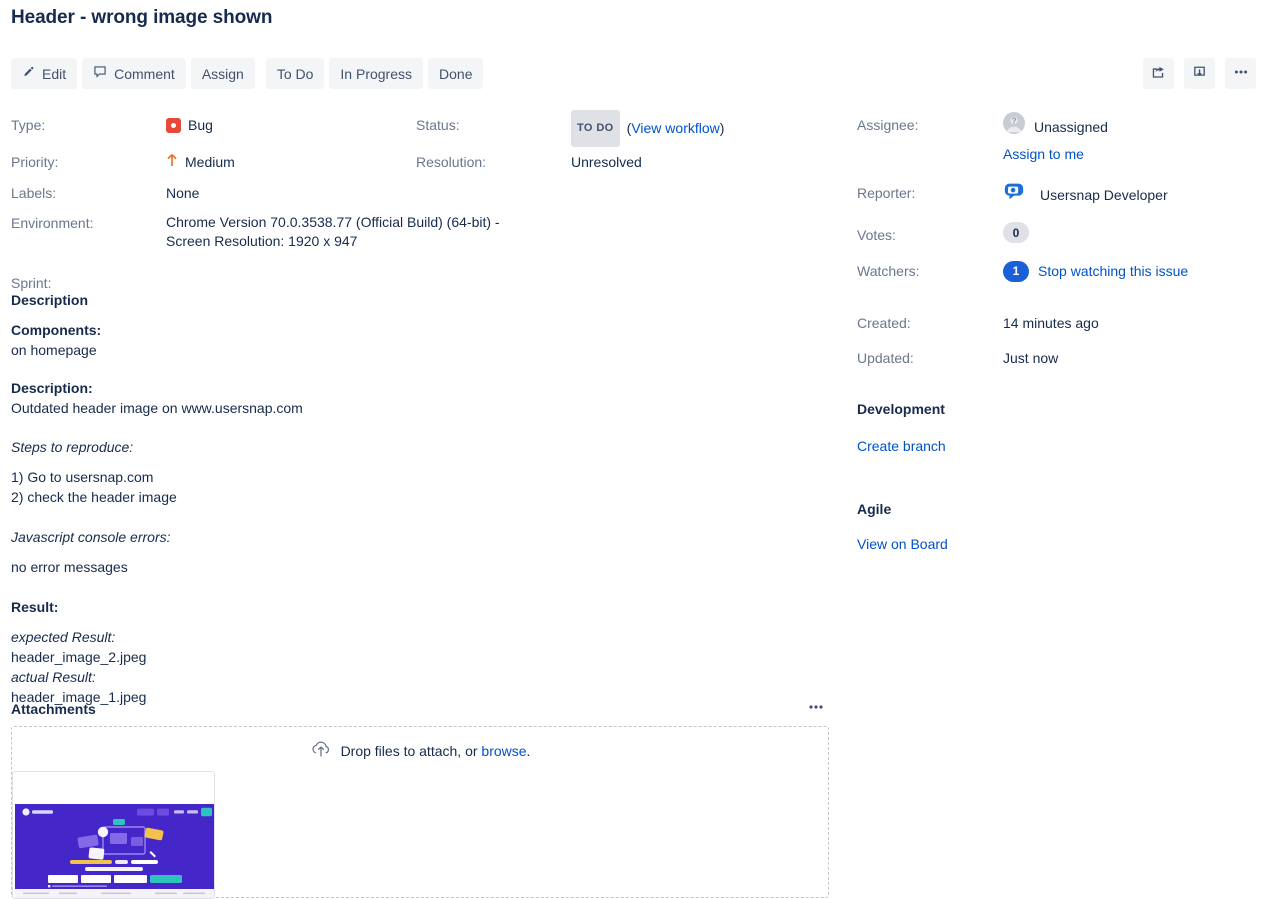 Image resolution: width=1281 pixels, height=899 pixels. I want to click on status-done-button: Done, so click(456, 73).